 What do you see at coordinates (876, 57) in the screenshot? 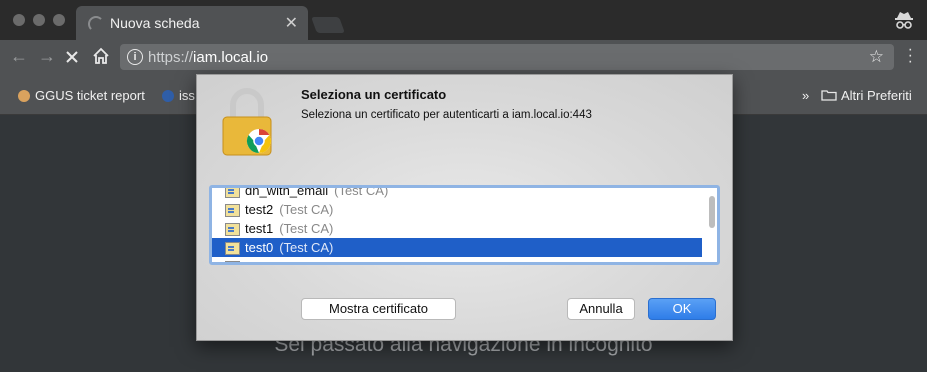
I see `bookmark-star-icon: ☆` at bounding box center [876, 57].